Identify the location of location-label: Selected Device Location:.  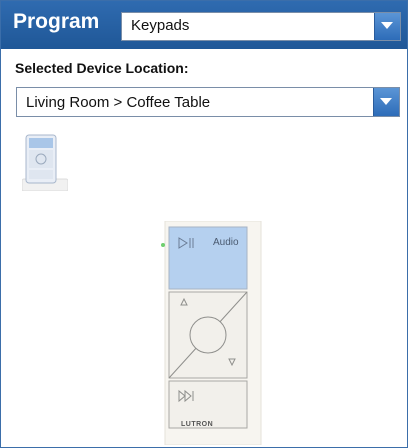
(102, 68).